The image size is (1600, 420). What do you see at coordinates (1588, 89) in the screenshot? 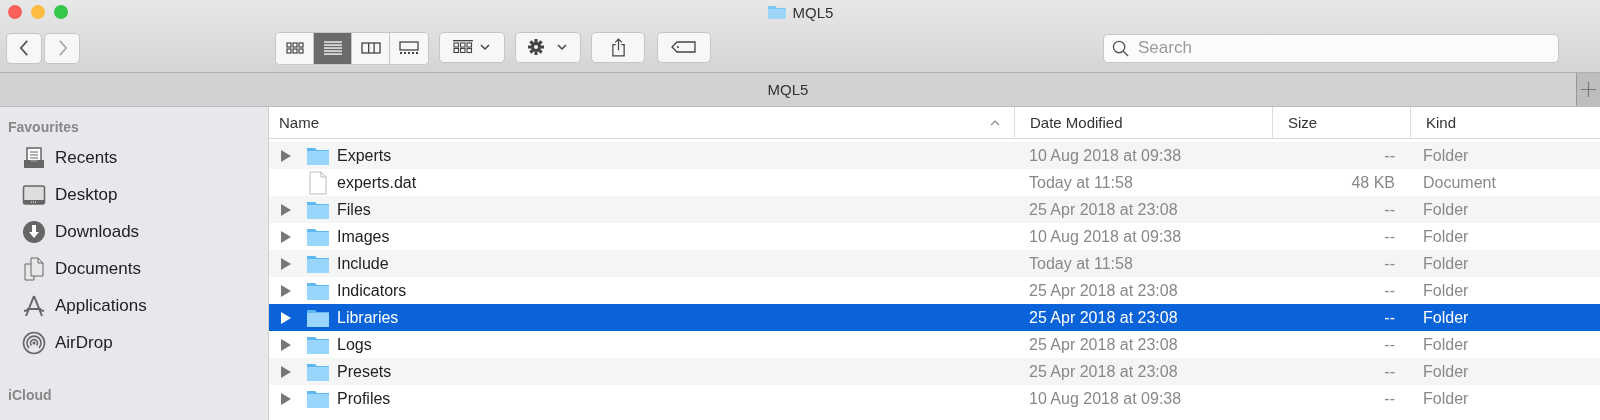
I see `new-tab-button` at bounding box center [1588, 89].